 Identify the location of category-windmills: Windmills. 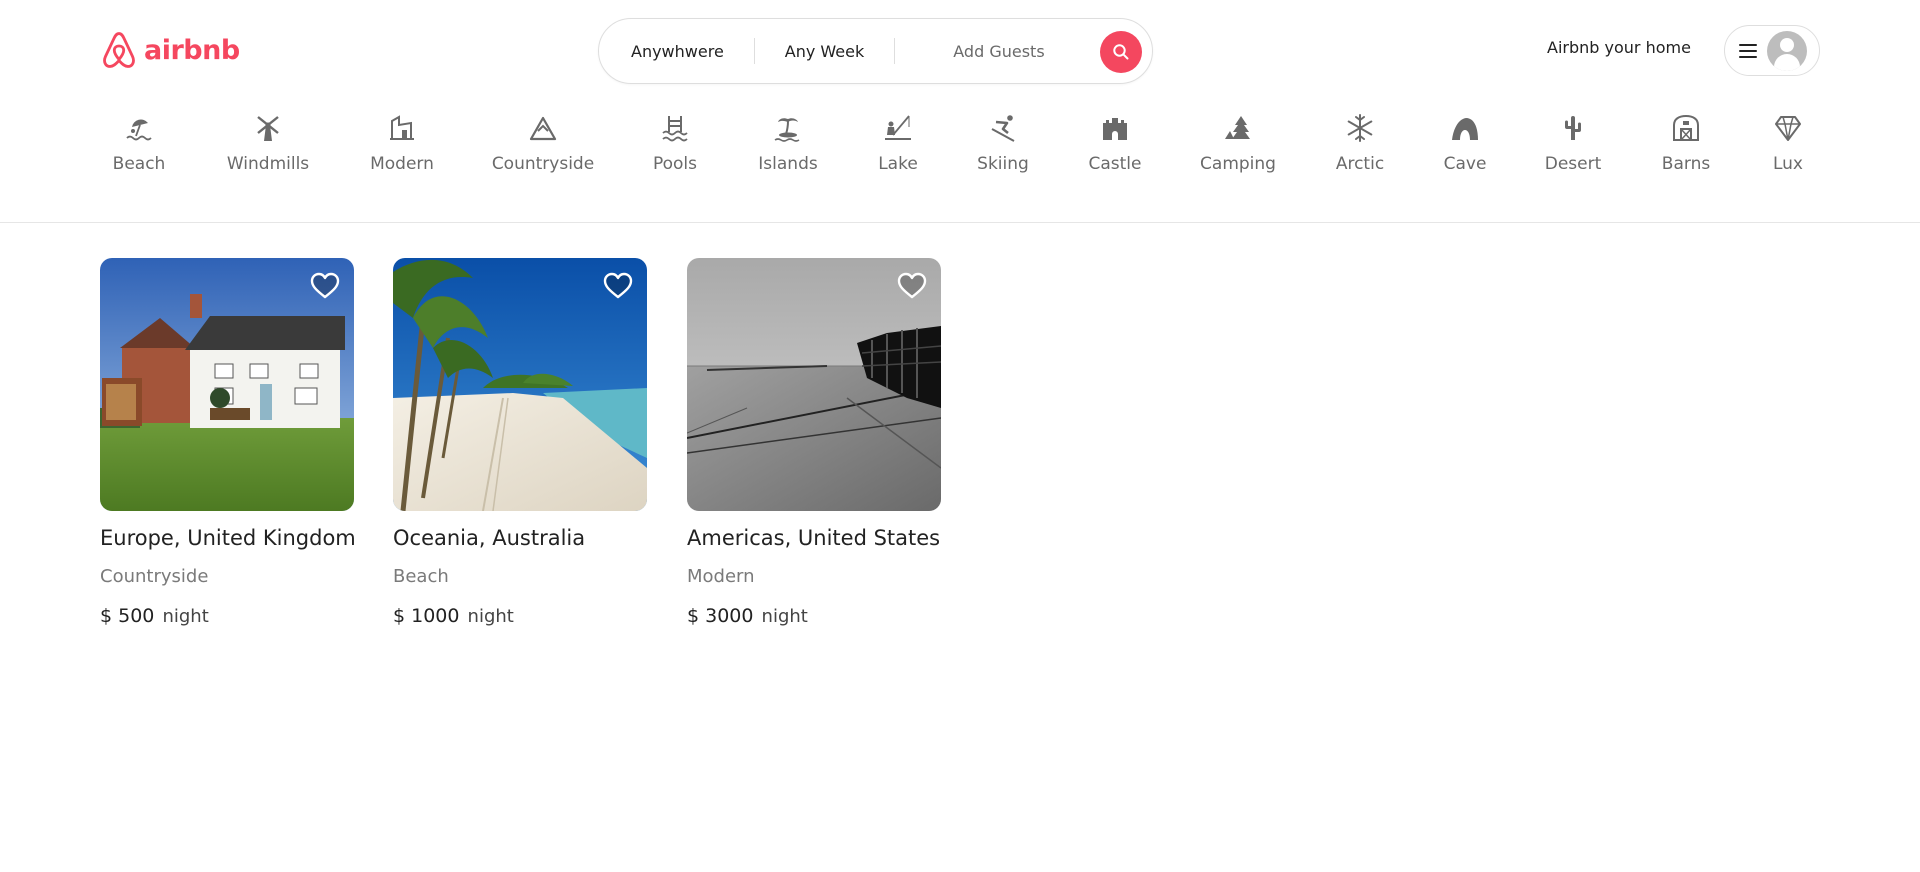
(268, 143).